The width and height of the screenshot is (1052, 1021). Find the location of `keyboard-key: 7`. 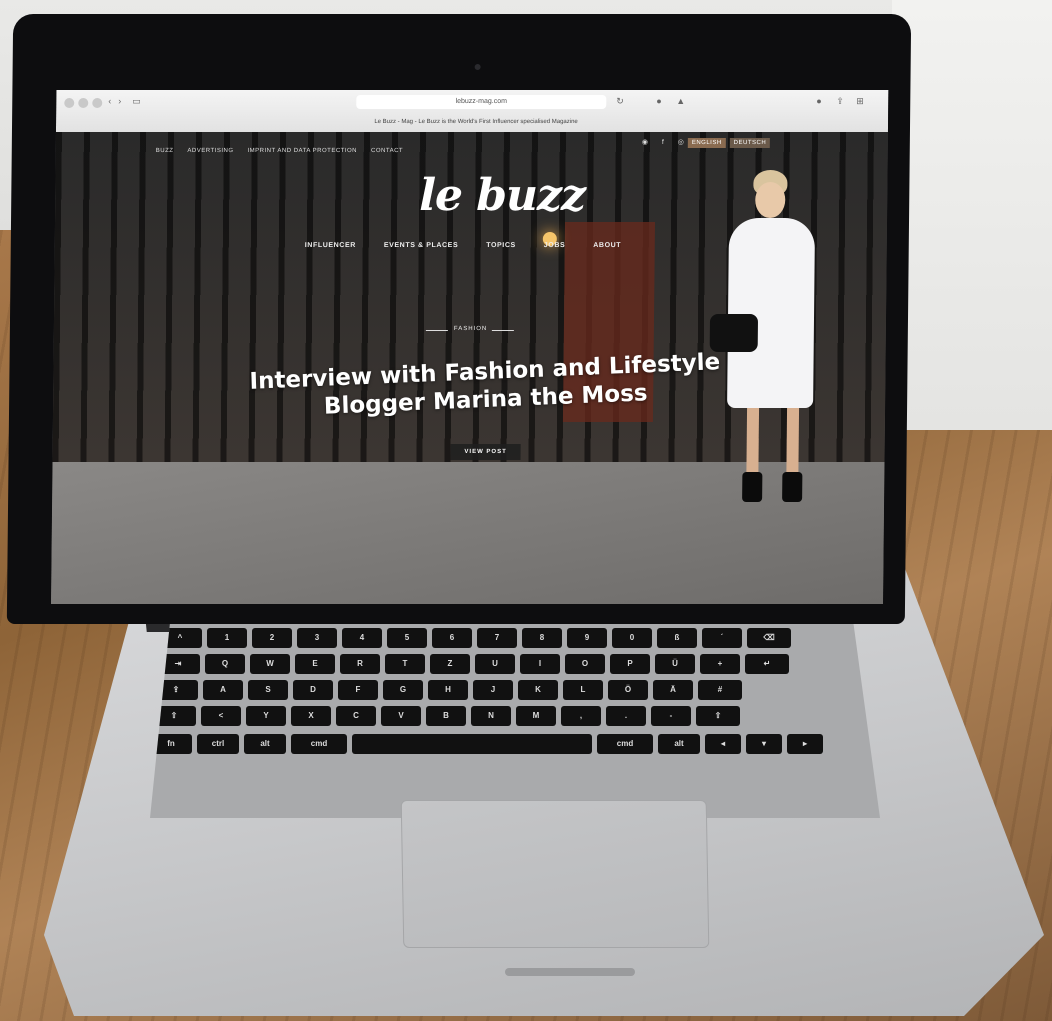

keyboard-key: 7 is located at coordinates (497, 638).